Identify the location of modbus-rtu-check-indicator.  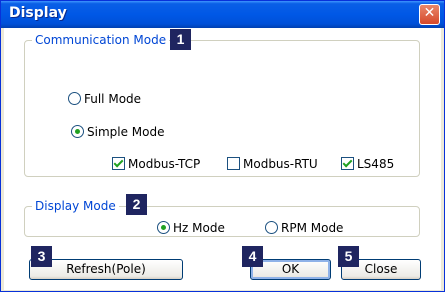
(233, 163).